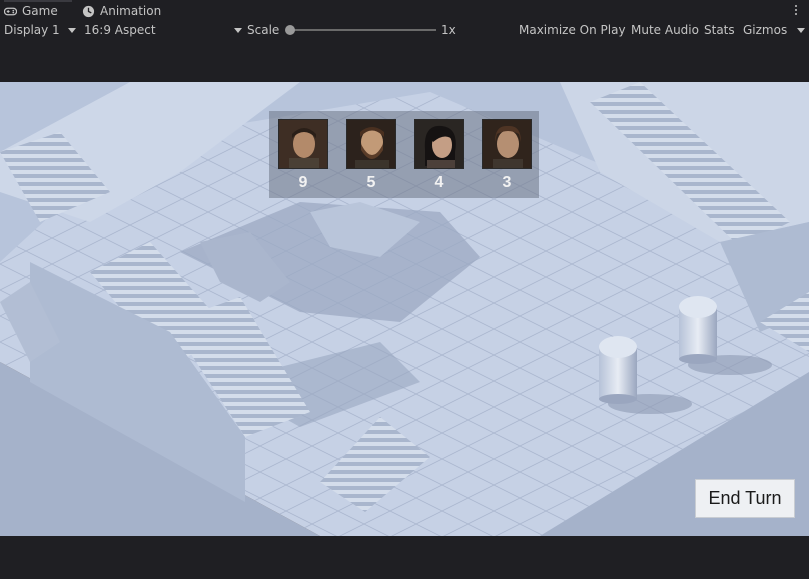  What do you see at coordinates (371, 182) in the screenshot?
I see `initiative-value: 5` at bounding box center [371, 182].